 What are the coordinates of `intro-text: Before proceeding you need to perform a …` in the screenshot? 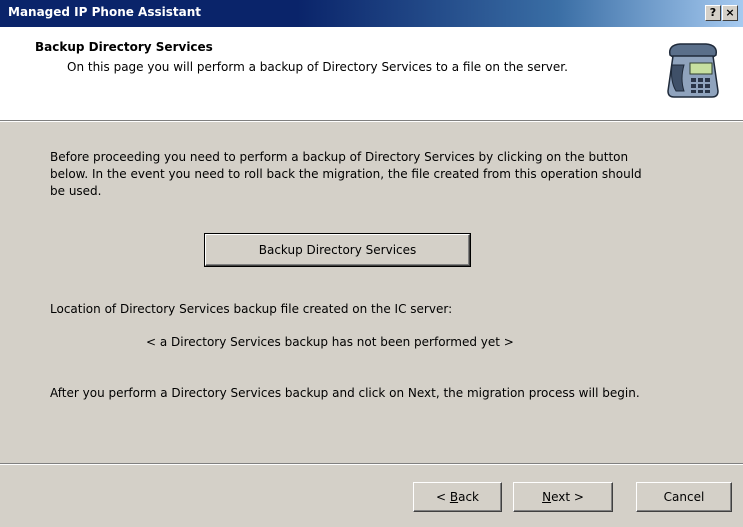 It's located at (346, 174).